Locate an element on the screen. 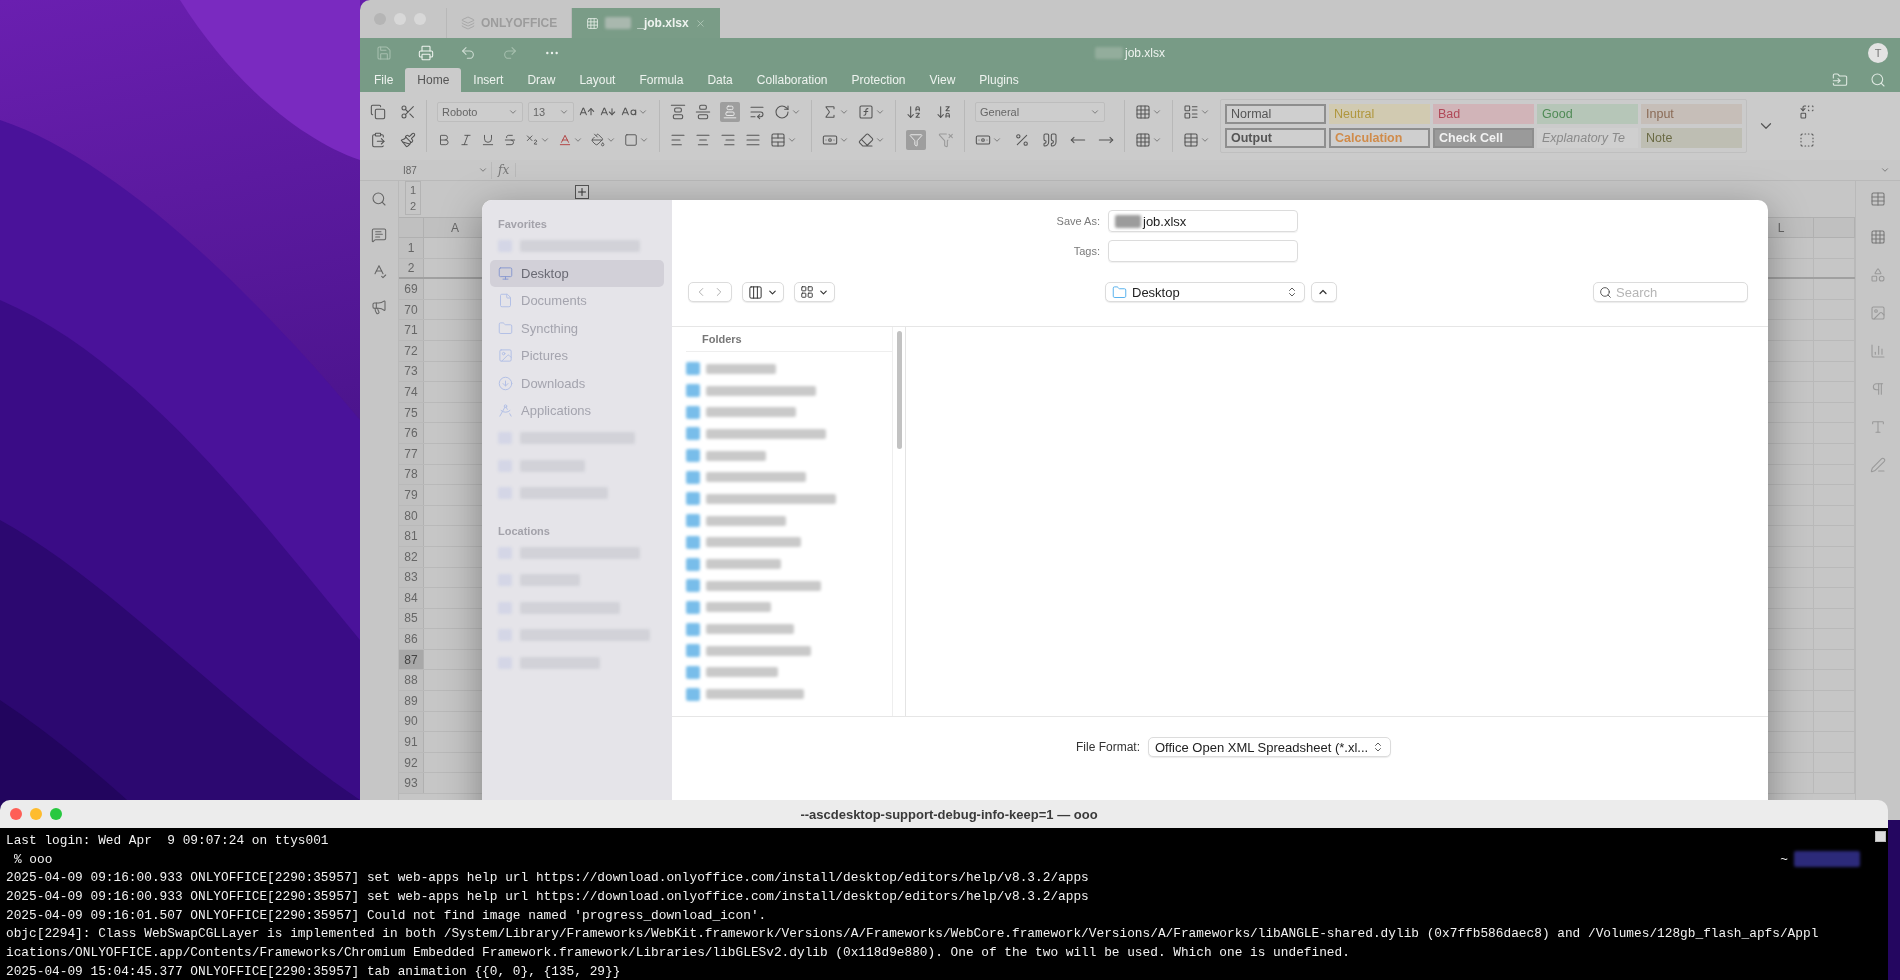 This screenshot has width=1900, height=980. bold-icon is located at coordinates (444, 140).